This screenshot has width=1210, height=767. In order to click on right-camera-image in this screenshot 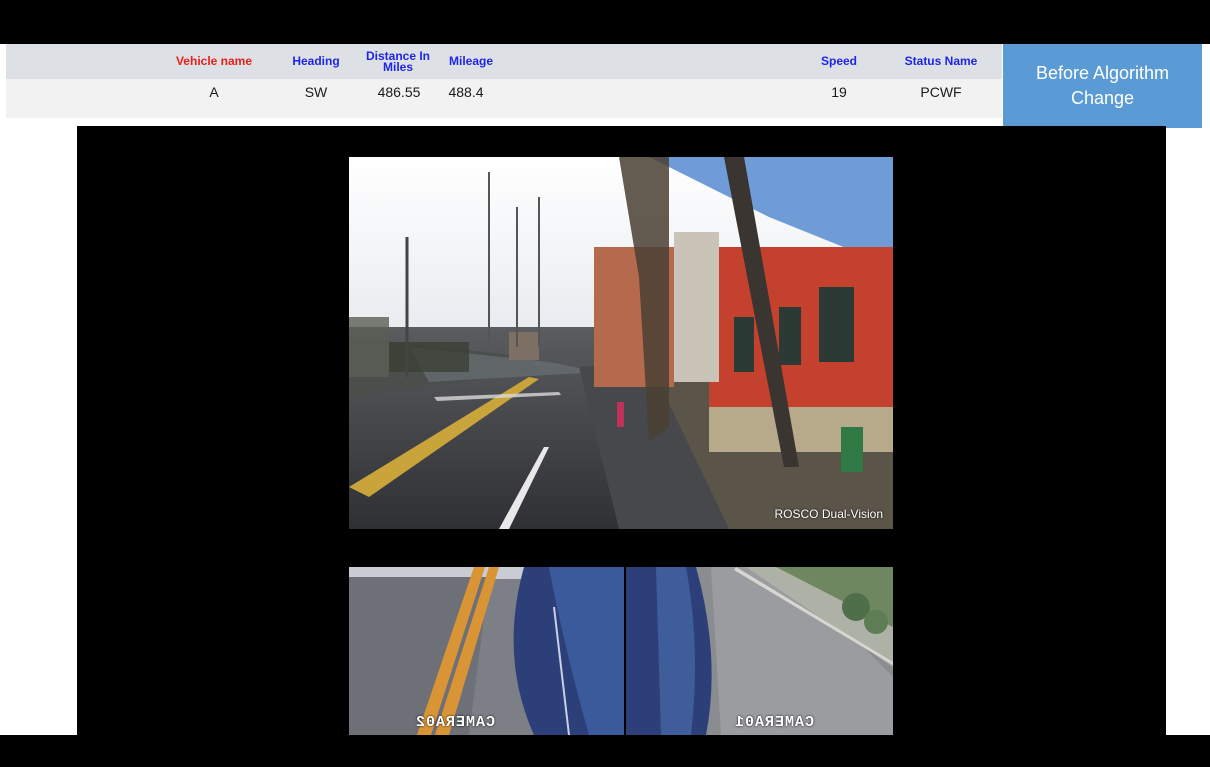, I will do `click(759, 651)`.